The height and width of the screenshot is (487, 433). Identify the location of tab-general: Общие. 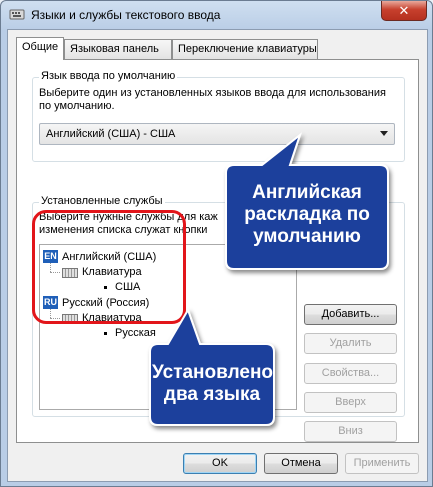
(40, 48).